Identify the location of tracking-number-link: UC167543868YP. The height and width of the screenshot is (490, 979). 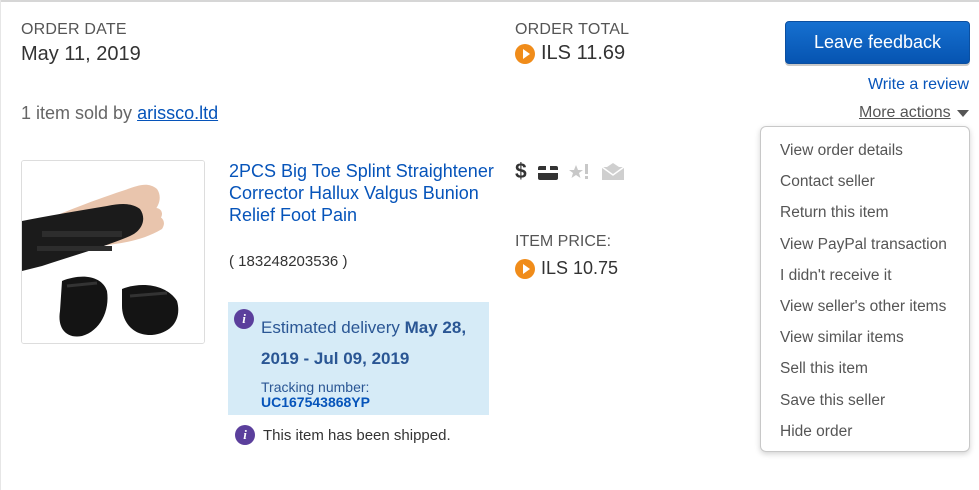
(315, 402).